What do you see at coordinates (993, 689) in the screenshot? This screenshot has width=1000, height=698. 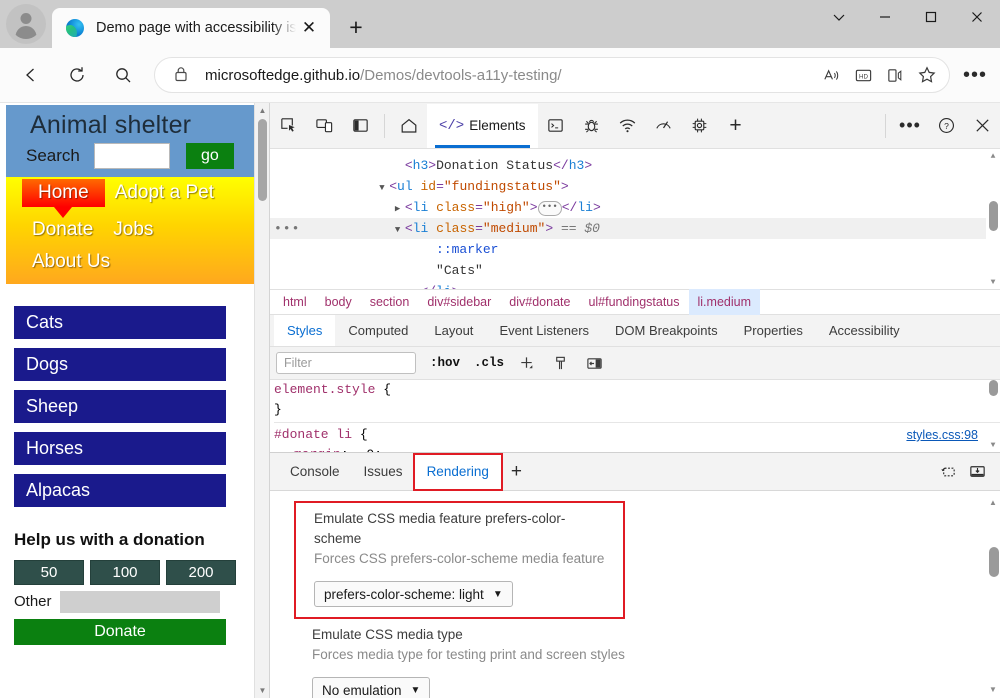 I see `rendering-scroll-down-icon: ▼` at bounding box center [993, 689].